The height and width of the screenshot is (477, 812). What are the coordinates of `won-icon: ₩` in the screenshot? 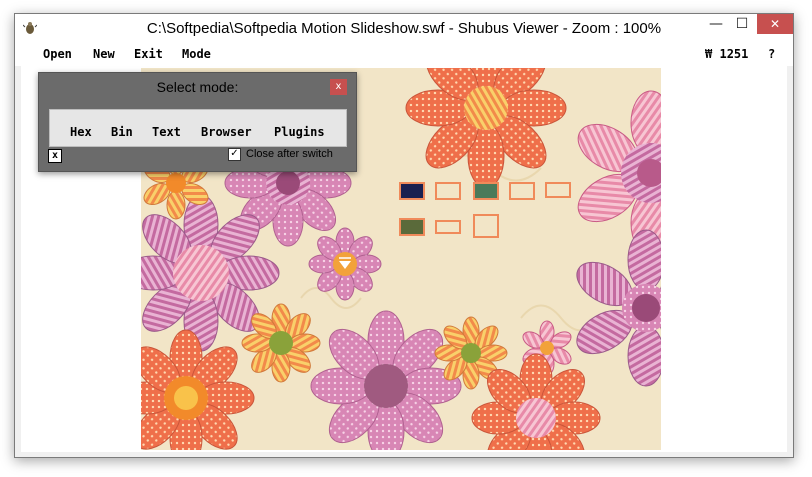 It's located at (709, 54).